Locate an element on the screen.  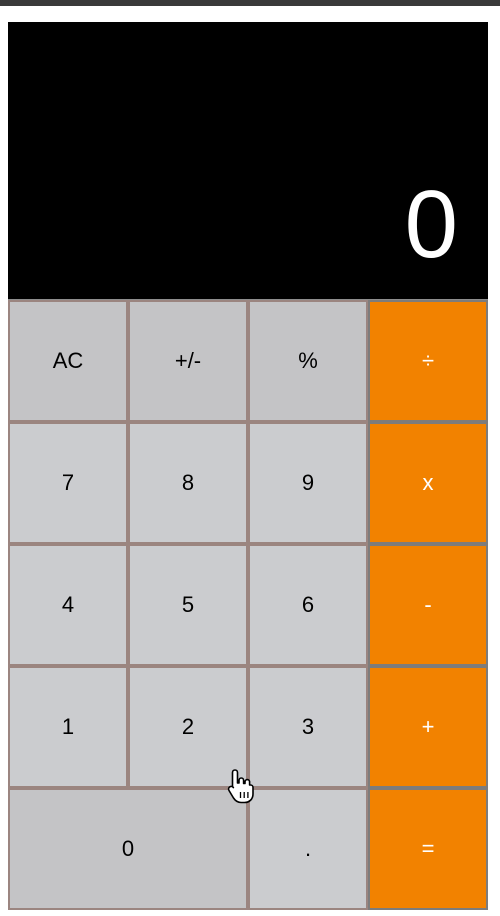
digit-3-button: 3 is located at coordinates (308, 727).